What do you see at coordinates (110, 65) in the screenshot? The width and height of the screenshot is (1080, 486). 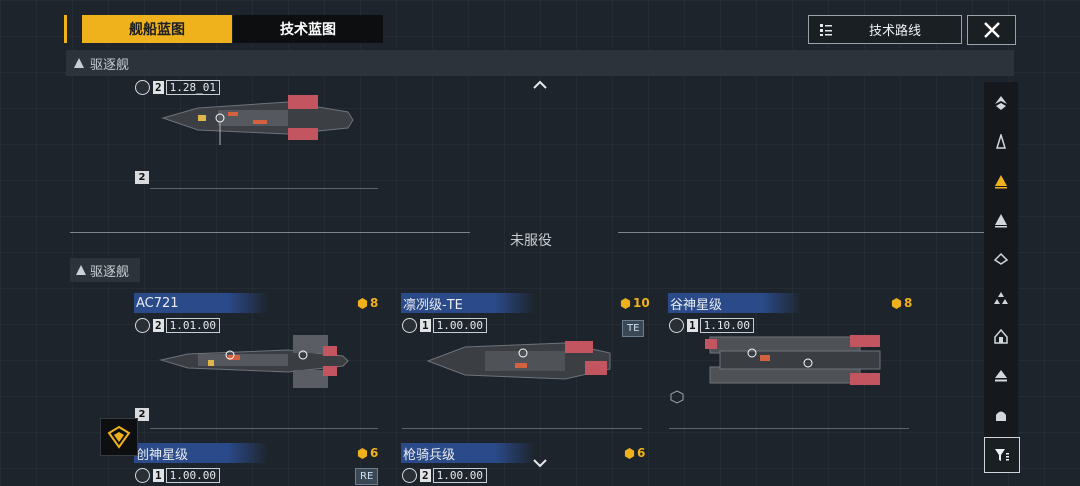 I see `category-label: 驱逐舰` at bounding box center [110, 65].